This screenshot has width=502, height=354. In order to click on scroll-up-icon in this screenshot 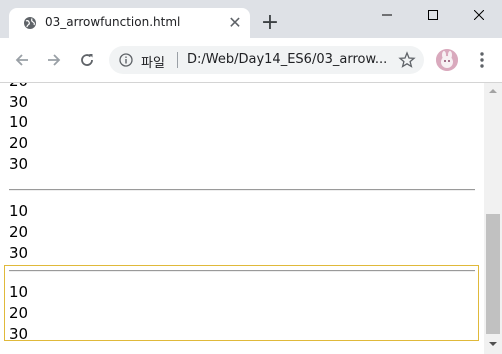, I will do `click(493, 91)`.